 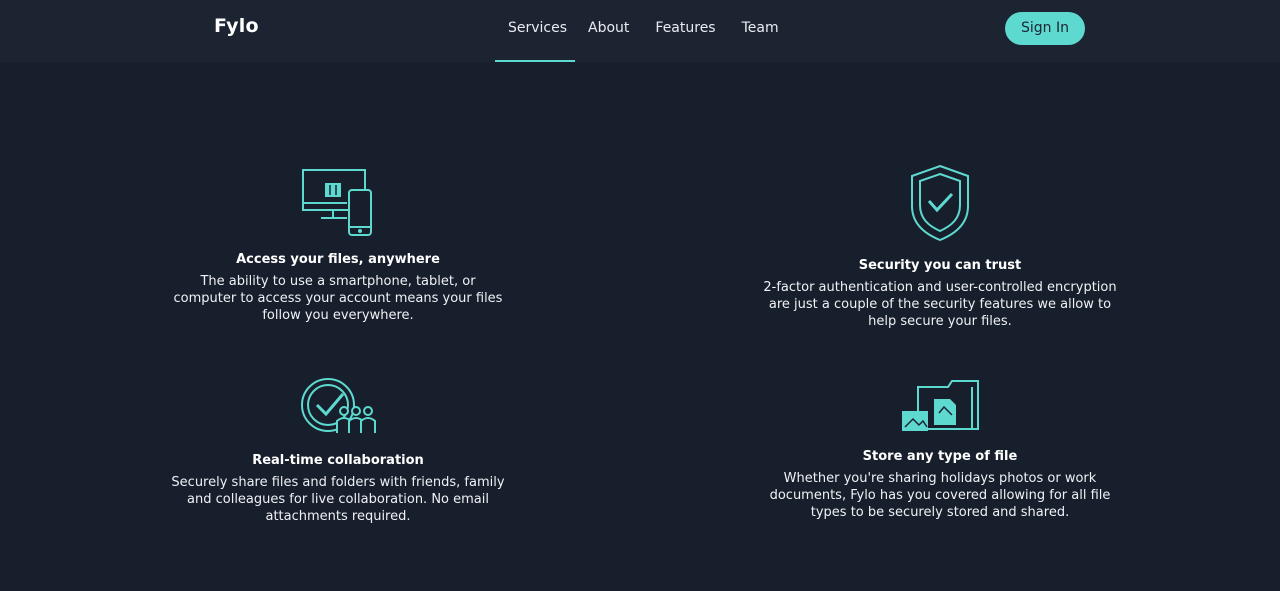 What do you see at coordinates (1045, 28) in the screenshot?
I see `sign-in-button: Sign In` at bounding box center [1045, 28].